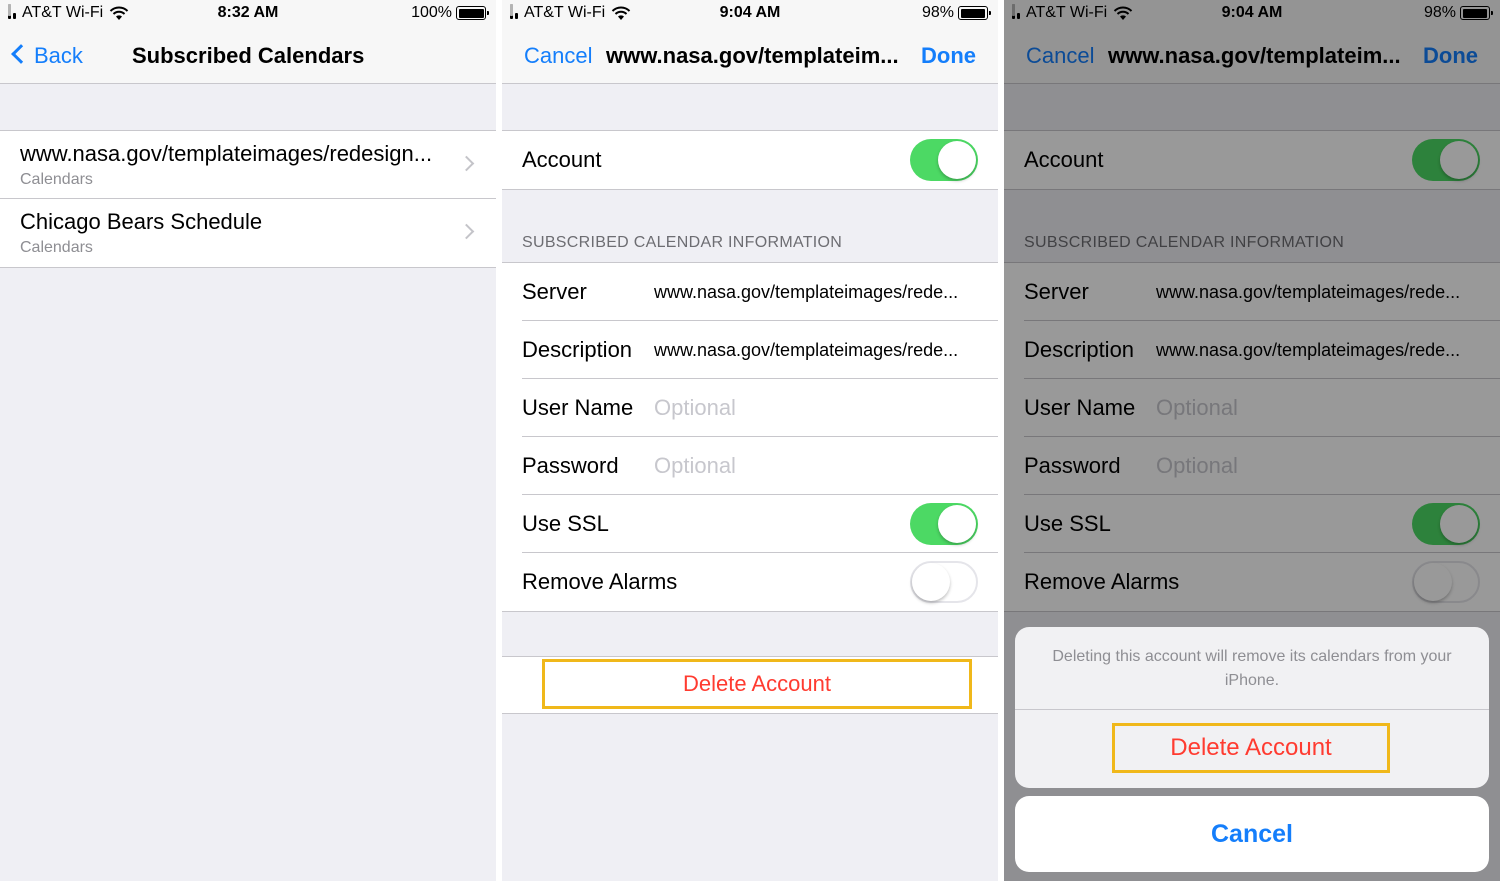 Image resolution: width=1500 pixels, height=881 pixels. I want to click on back-label: Back, so click(58, 55).